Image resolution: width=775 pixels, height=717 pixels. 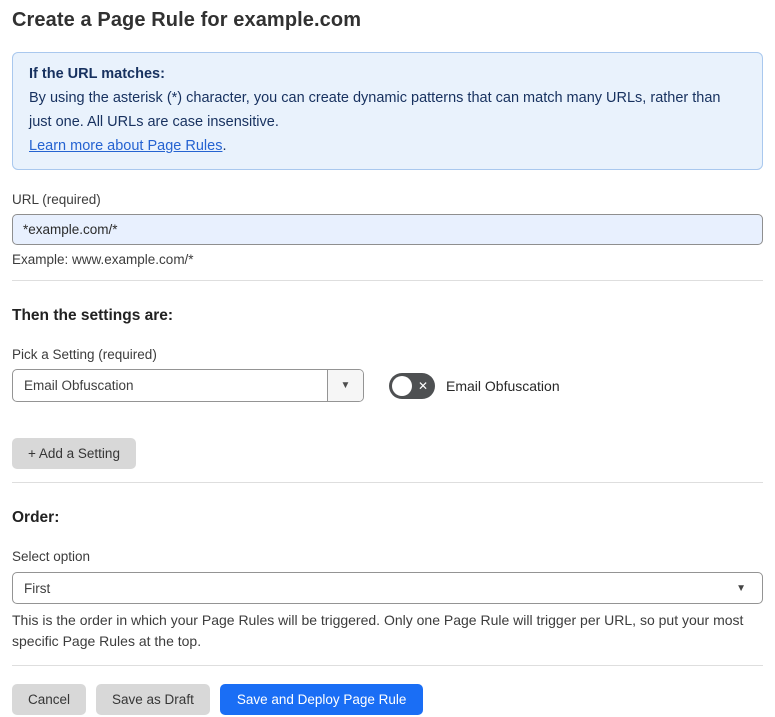 What do you see at coordinates (422, 385) in the screenshot?
I see `toggle-off-x-icon: ✕` at bounding box center [422, 385].